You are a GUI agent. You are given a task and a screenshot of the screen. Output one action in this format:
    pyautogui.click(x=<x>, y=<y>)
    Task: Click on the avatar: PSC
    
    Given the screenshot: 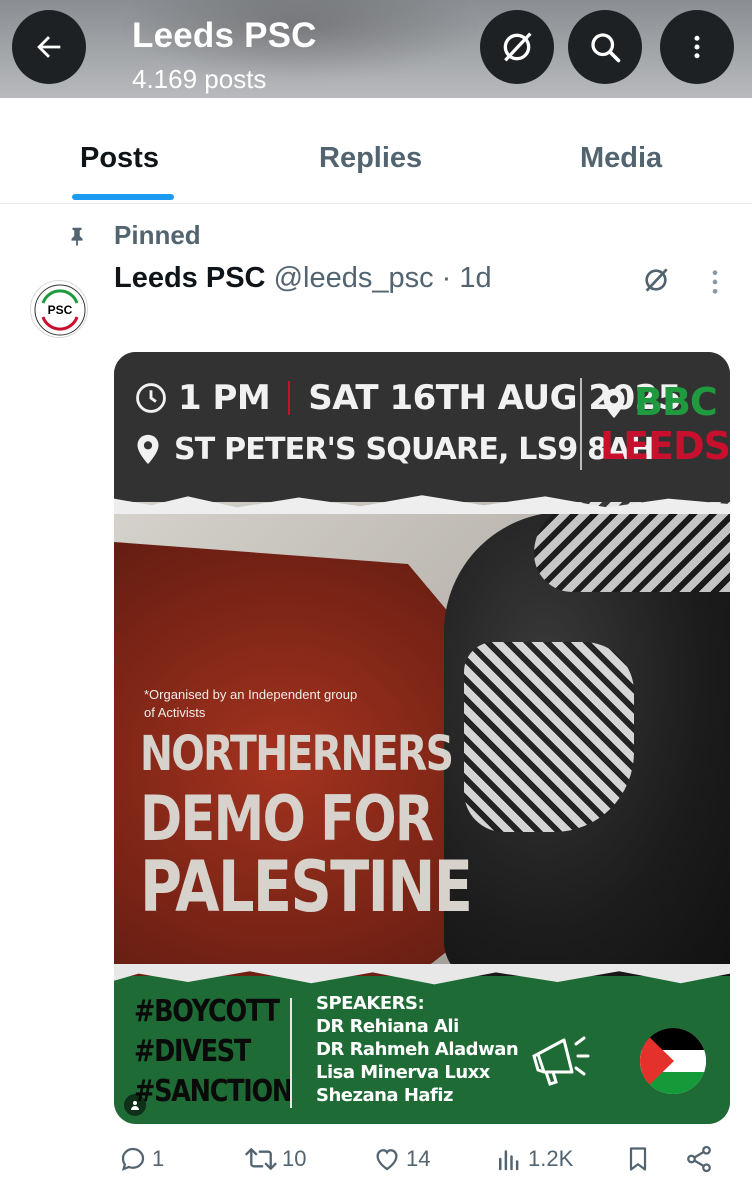 What is the action you would take?
    pyautogui.click(x=59, y=309)
    